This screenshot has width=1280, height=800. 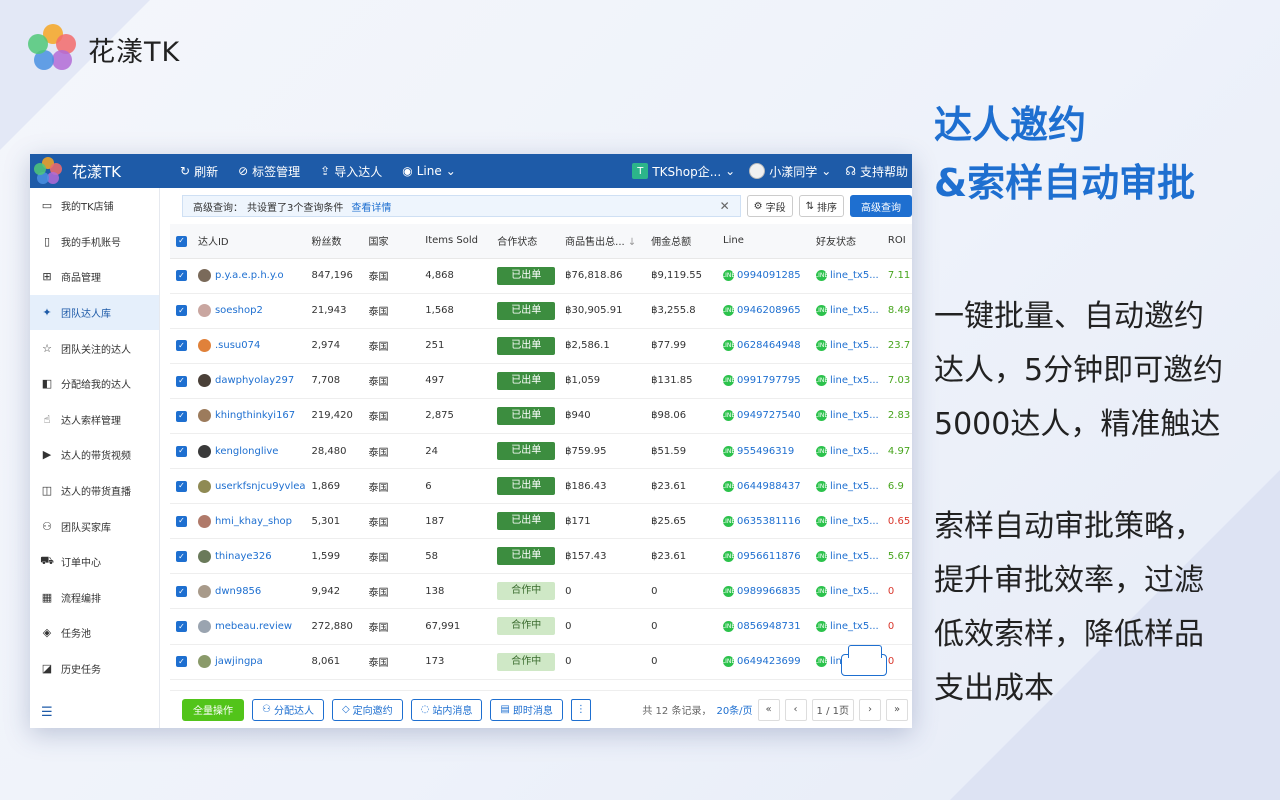 What do you see at coordinates (897, 709) in the screenshot?
I see `last-page-icon: »` at bounding box center [897, 709].